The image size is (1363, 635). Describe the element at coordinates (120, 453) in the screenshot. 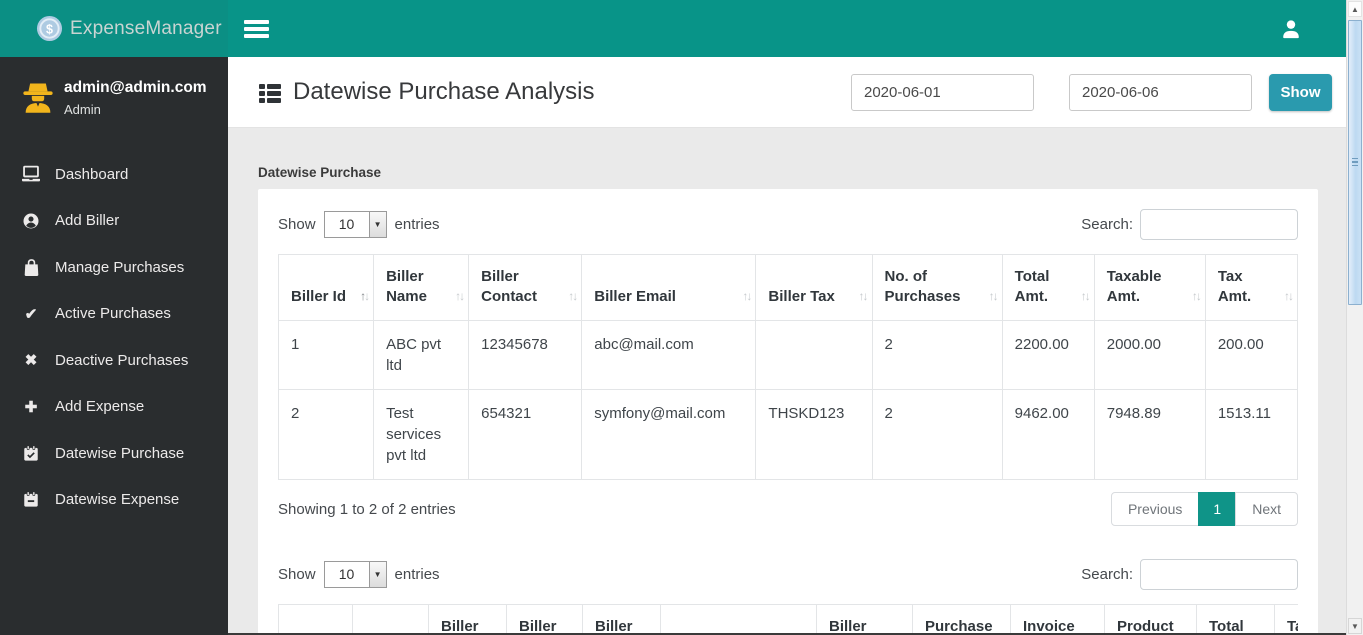

I see `sidebar-item-label: Datewise Purchase` at that location.